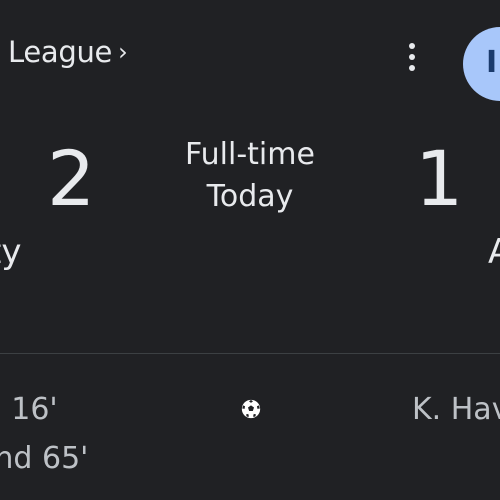  I want to click on home-team-name: ty, so click(10, 252).